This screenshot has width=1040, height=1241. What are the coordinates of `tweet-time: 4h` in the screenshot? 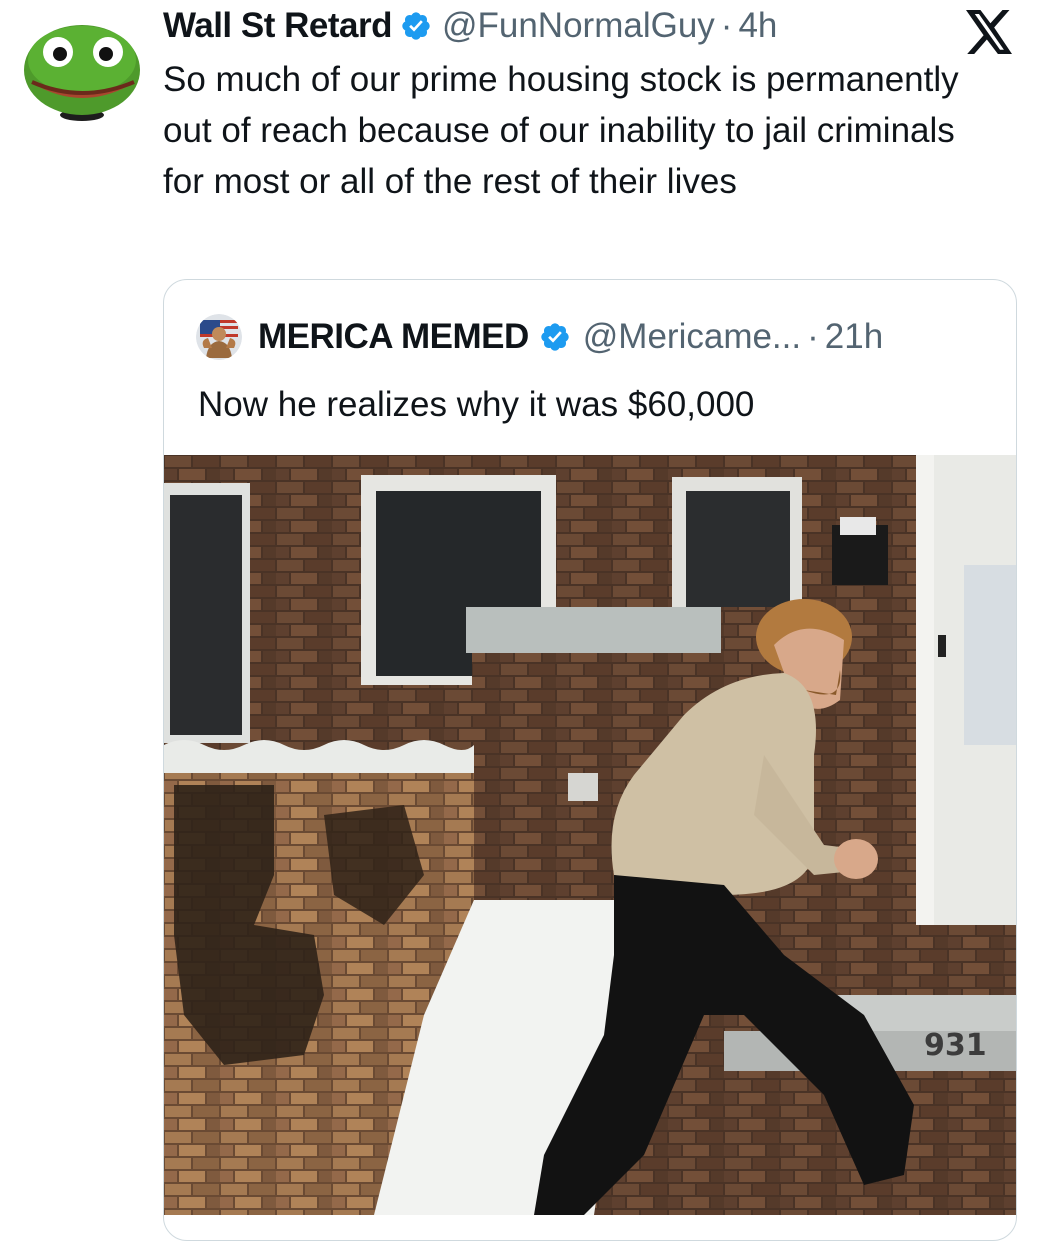 It's located at (757, 26).